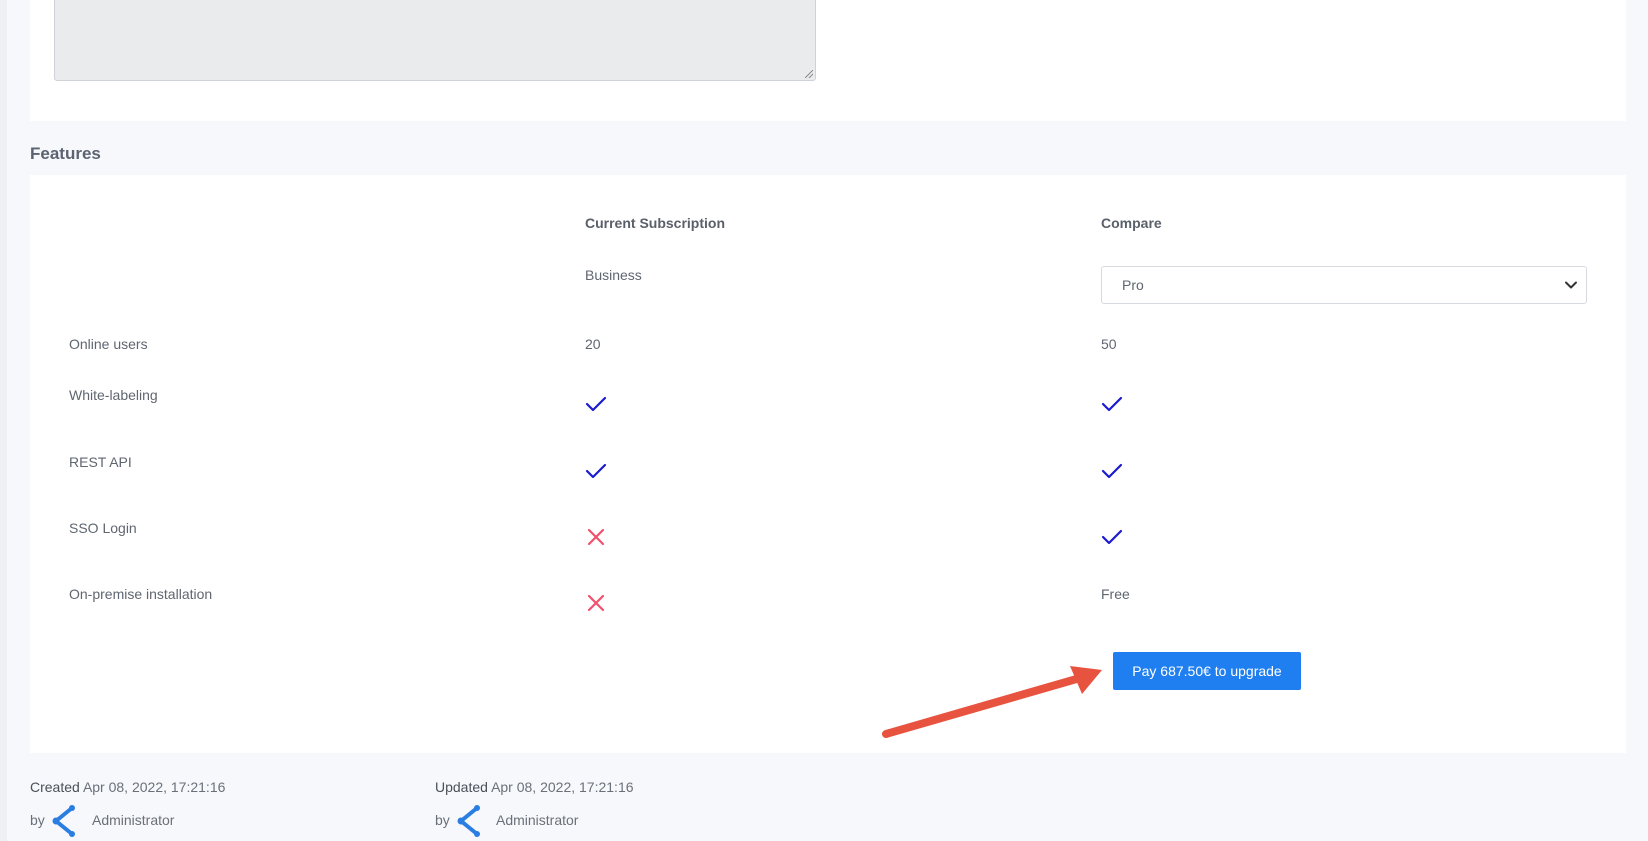 This screenshot has width=1648, height=841. What do you see at coordinates (1115, 594) in the screenshot?
I see `on-premise-compare: Free` at bounding box center [1115, 594].